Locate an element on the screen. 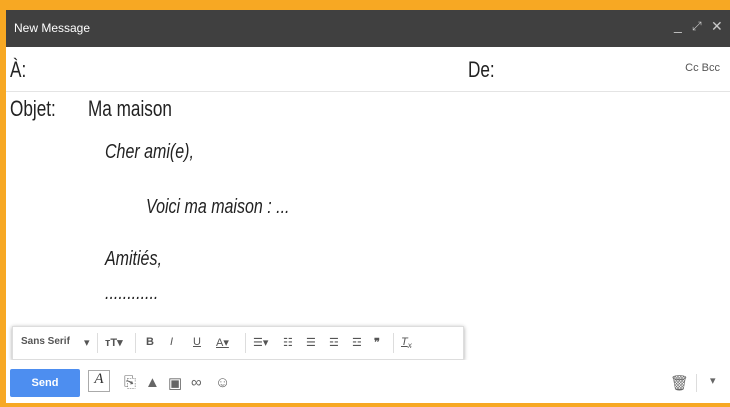  drive-icon: ▲ is located at coordinates (152, 382).